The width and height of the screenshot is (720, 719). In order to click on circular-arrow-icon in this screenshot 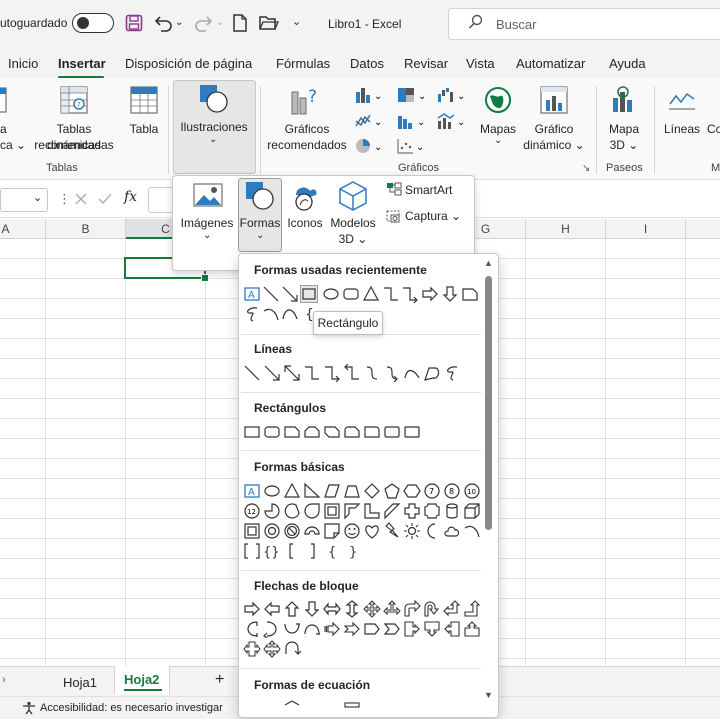, I will do `click(292, 649)`.